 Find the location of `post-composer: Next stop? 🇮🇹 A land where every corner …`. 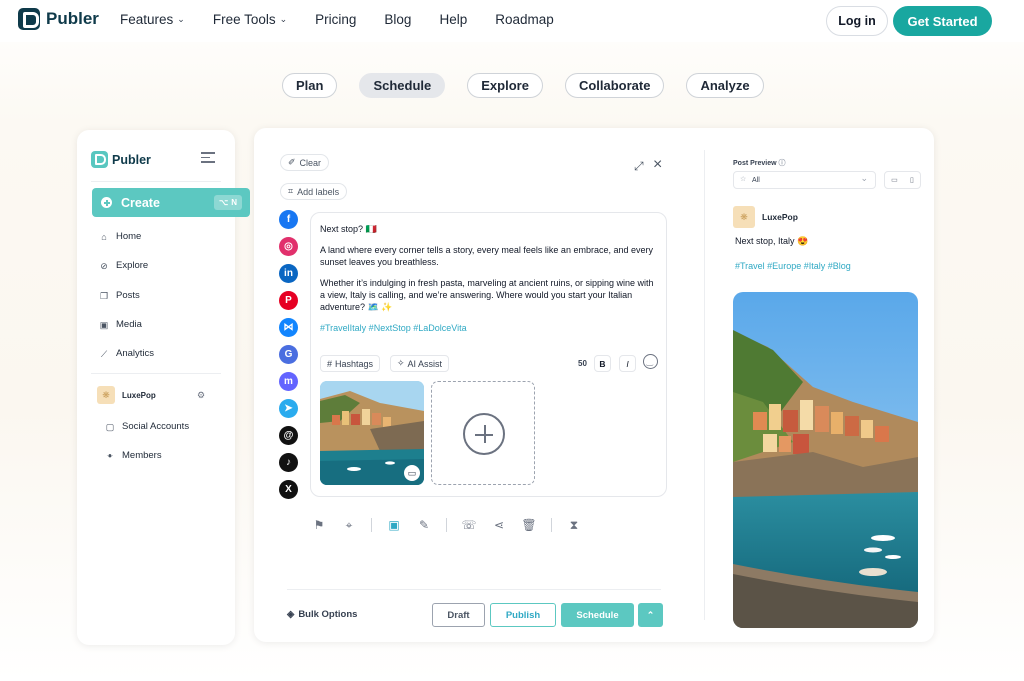

post-composer: Next stop? 🇮🇹 A land where every corner … is located at coordinates (488, 354).